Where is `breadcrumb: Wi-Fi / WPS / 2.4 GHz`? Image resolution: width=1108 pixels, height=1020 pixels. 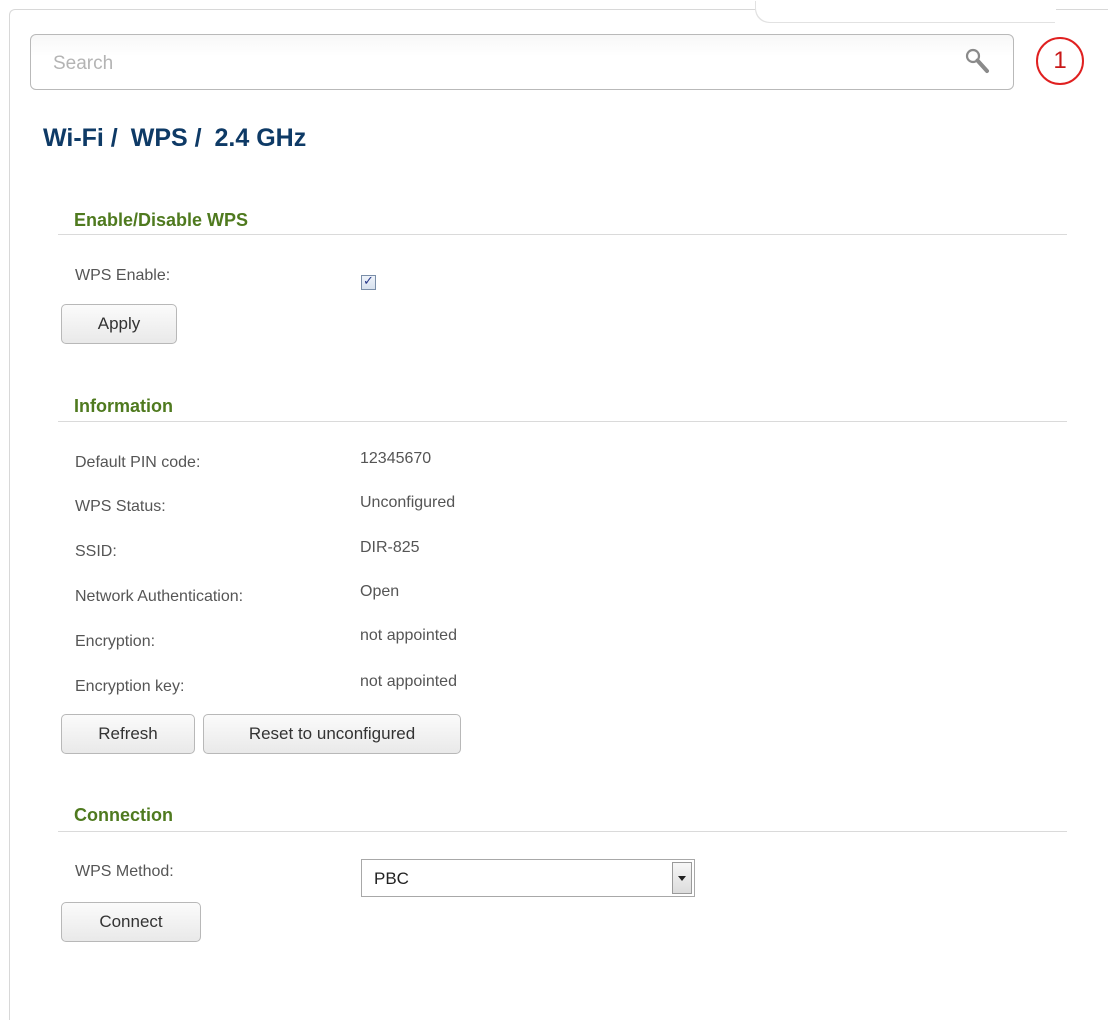
breadcrumb: Wi-Fi / WPS / 2.4 GHz is located at coordinates (177, 138).